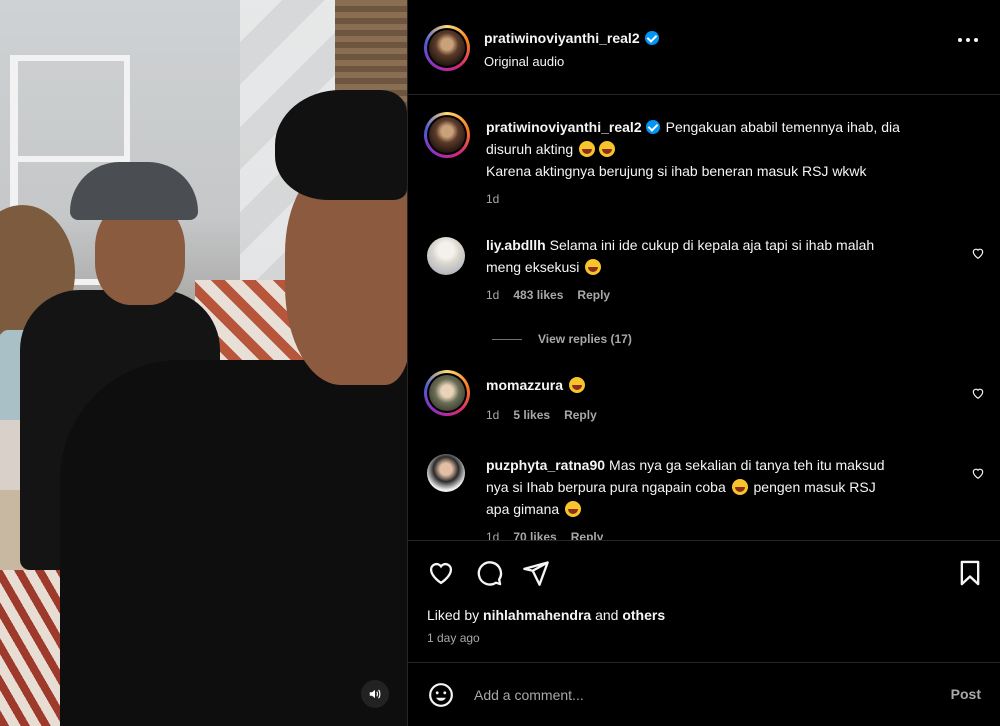  I want to click on comment-likes: 70 likes, so click(534, 535).